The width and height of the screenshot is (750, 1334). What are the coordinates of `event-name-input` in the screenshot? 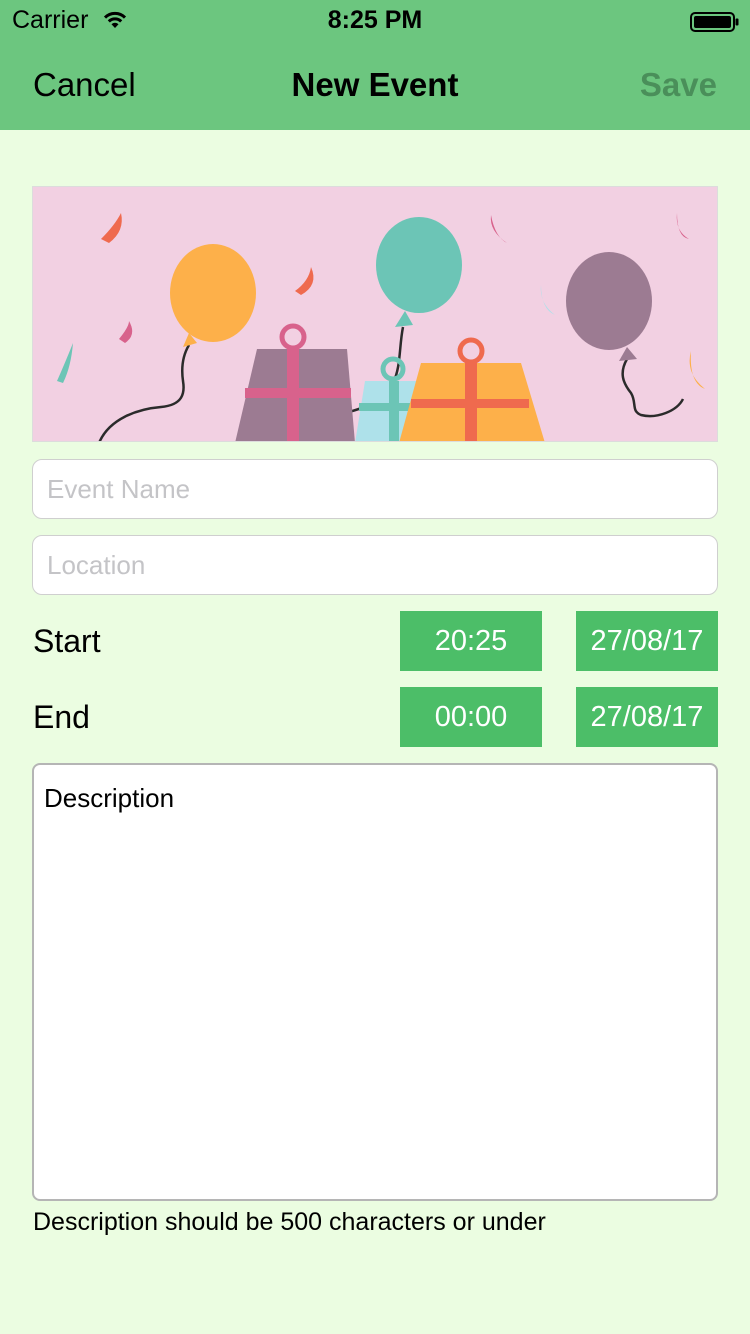 It's located at (375, 489).